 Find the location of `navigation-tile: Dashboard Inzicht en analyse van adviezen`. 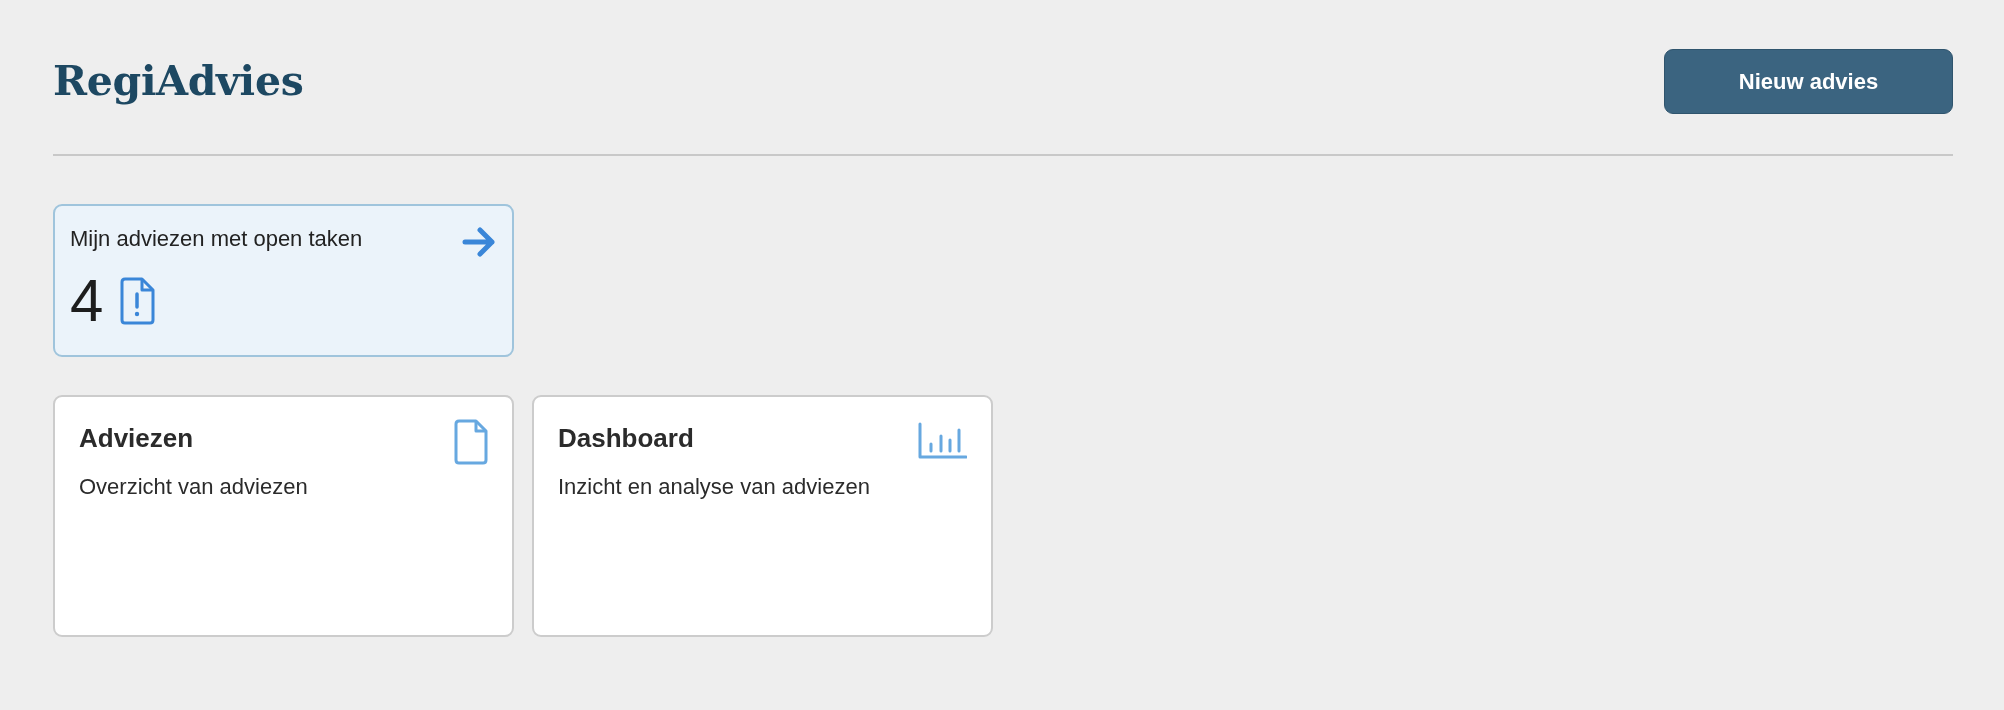

navigation-tile: Dashboard Inzicht en analyse van adviezen is located at coordinates (762, 516).